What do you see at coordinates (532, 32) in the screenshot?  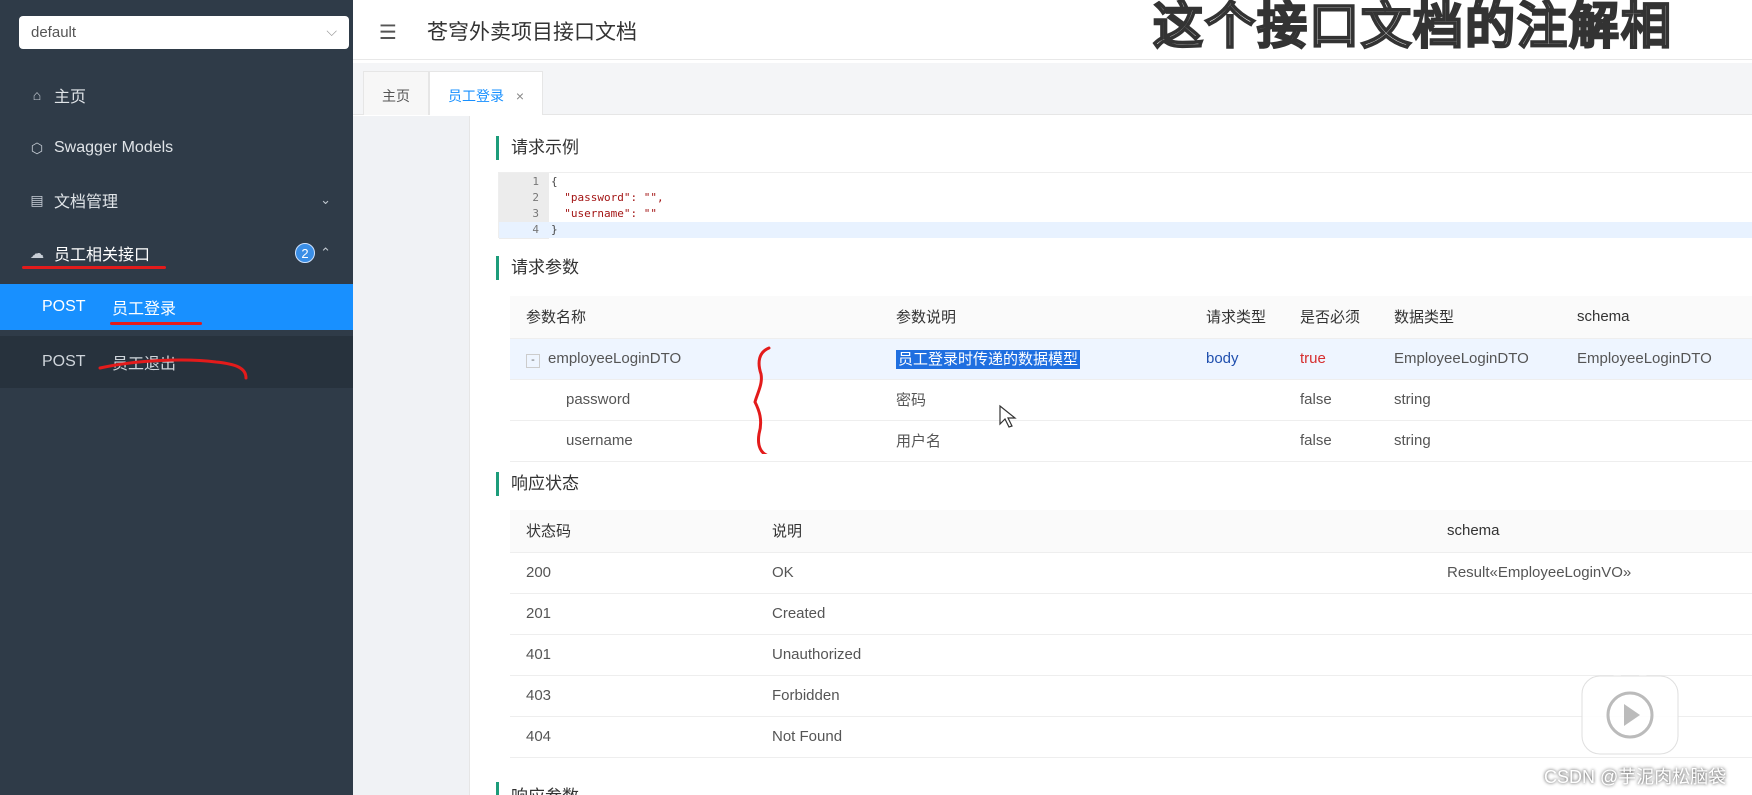 I see `page-title: 苍穹外卖项目接口文档` at bounding box center [532, 32].